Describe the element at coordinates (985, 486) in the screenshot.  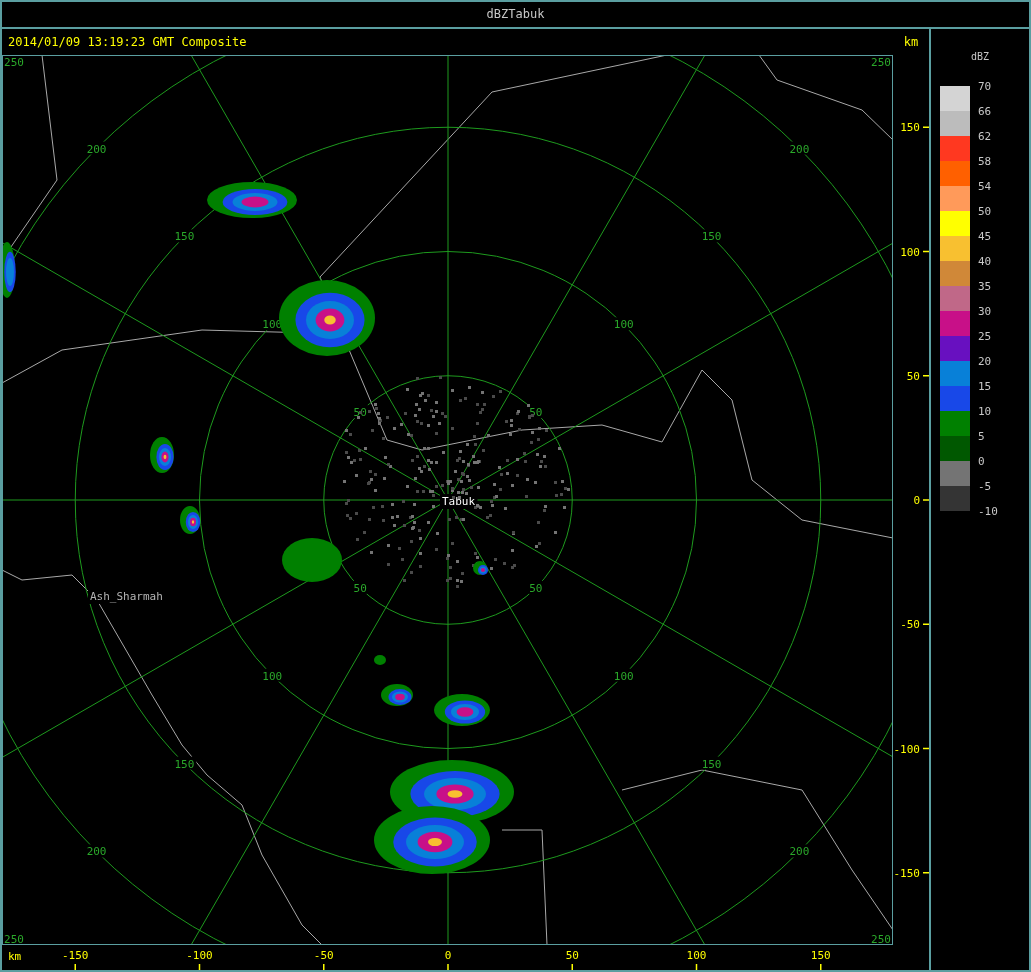
I see `legend-label: -5` at that location.